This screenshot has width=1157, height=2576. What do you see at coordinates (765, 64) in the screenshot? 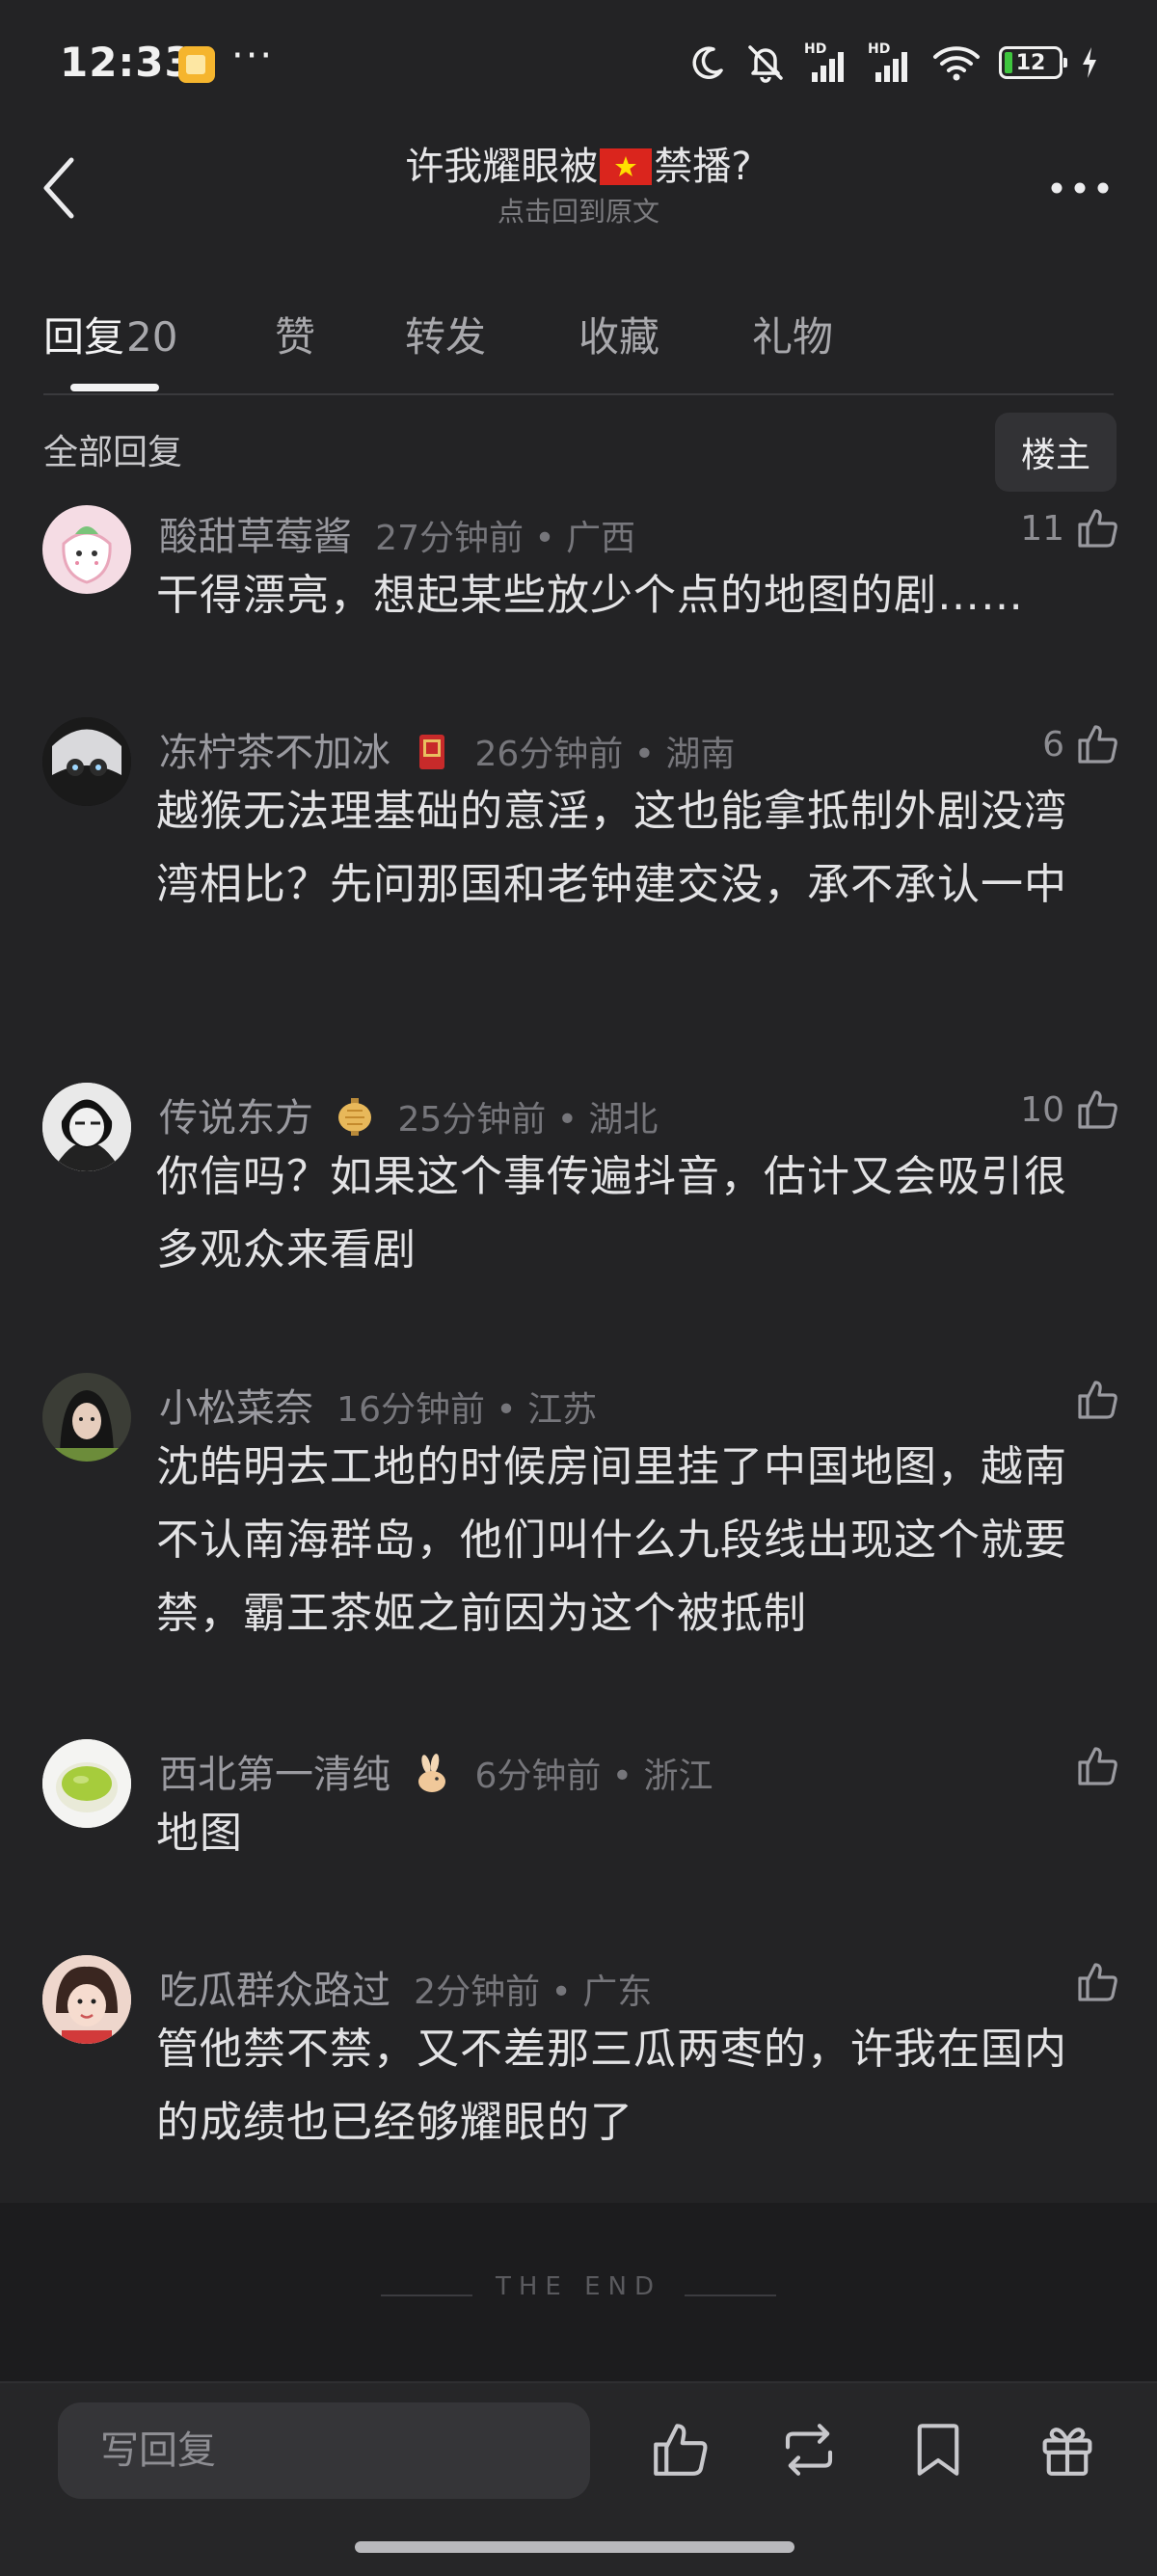
I see `mute-bell-icon` at bounding box center [765, 64].